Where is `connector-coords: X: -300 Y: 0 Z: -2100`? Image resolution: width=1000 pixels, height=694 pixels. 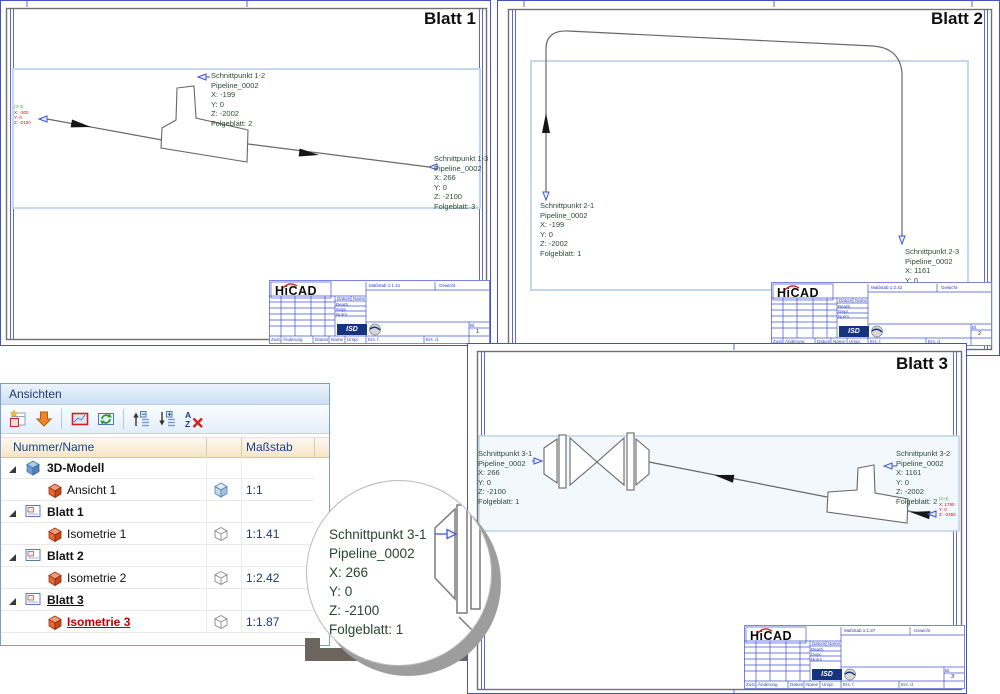
connector-coords: X: -300 Y: 0 Z: -2100 is located at coordinates (22, 118).